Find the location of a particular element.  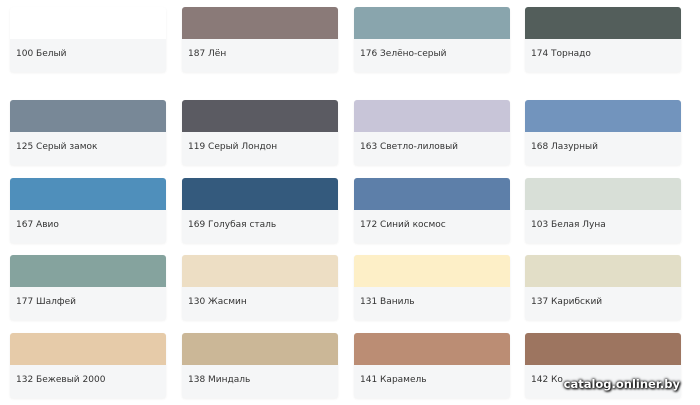

color-card-141: 141 Карамель is located at coordinates (432, 365).